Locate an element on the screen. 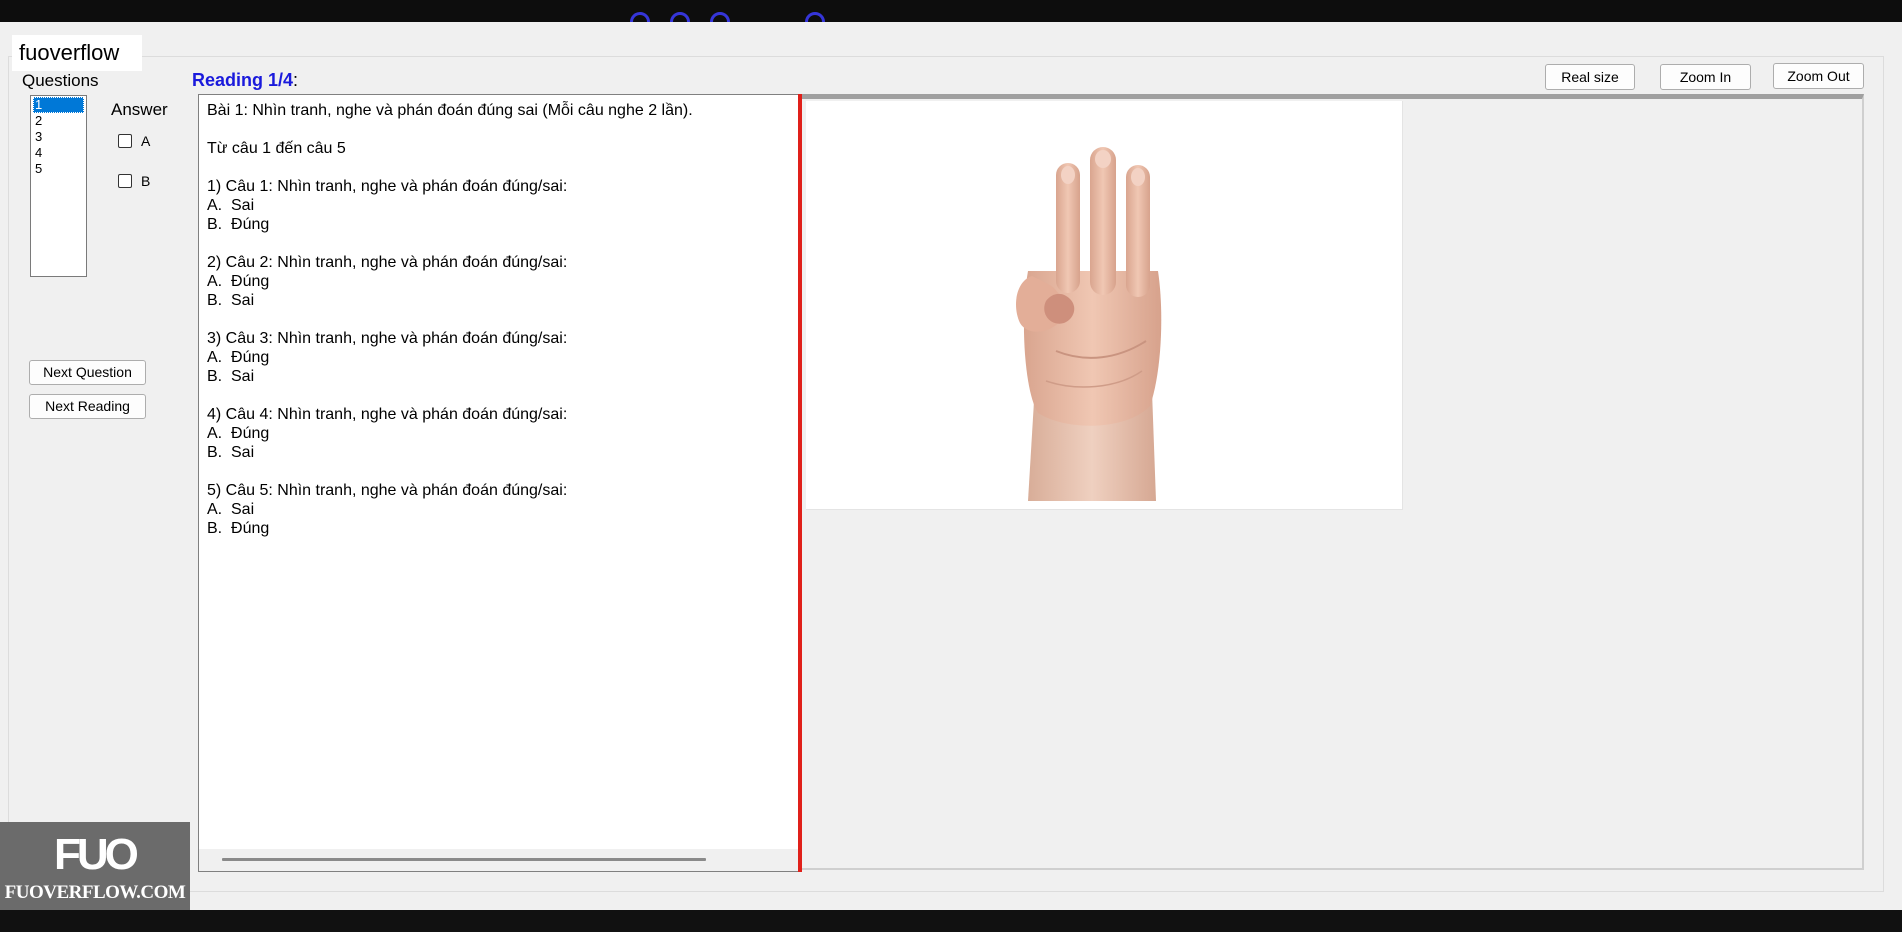 The image size is (1902, 932). answer-option-a: A is located at coordinates (134, 141).